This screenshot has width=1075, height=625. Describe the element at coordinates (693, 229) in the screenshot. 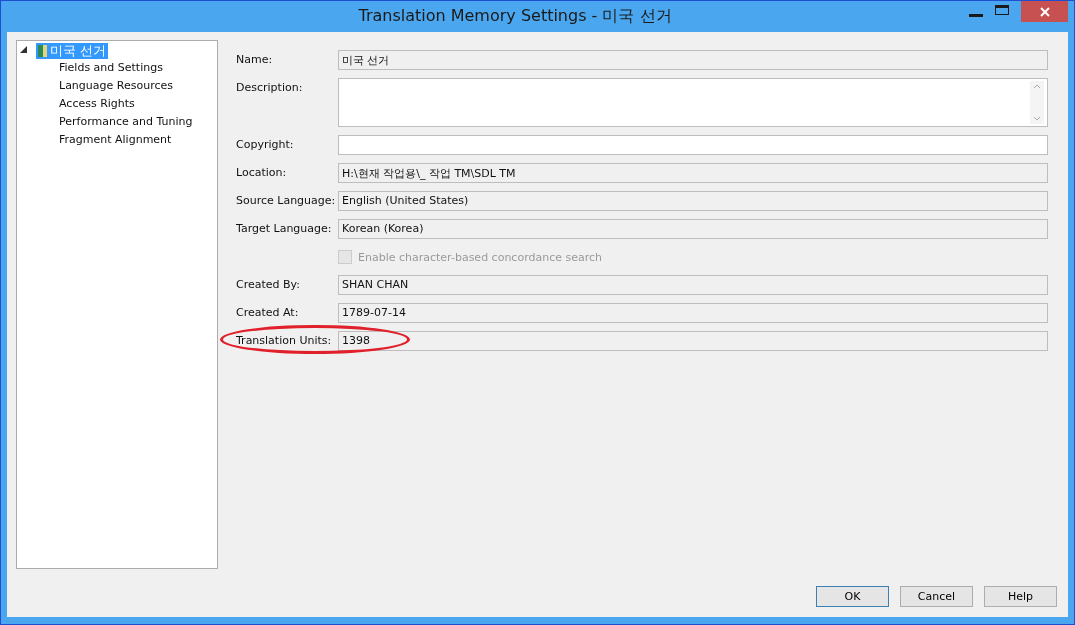

I see `input-field: Korean (Korea)` at that location.